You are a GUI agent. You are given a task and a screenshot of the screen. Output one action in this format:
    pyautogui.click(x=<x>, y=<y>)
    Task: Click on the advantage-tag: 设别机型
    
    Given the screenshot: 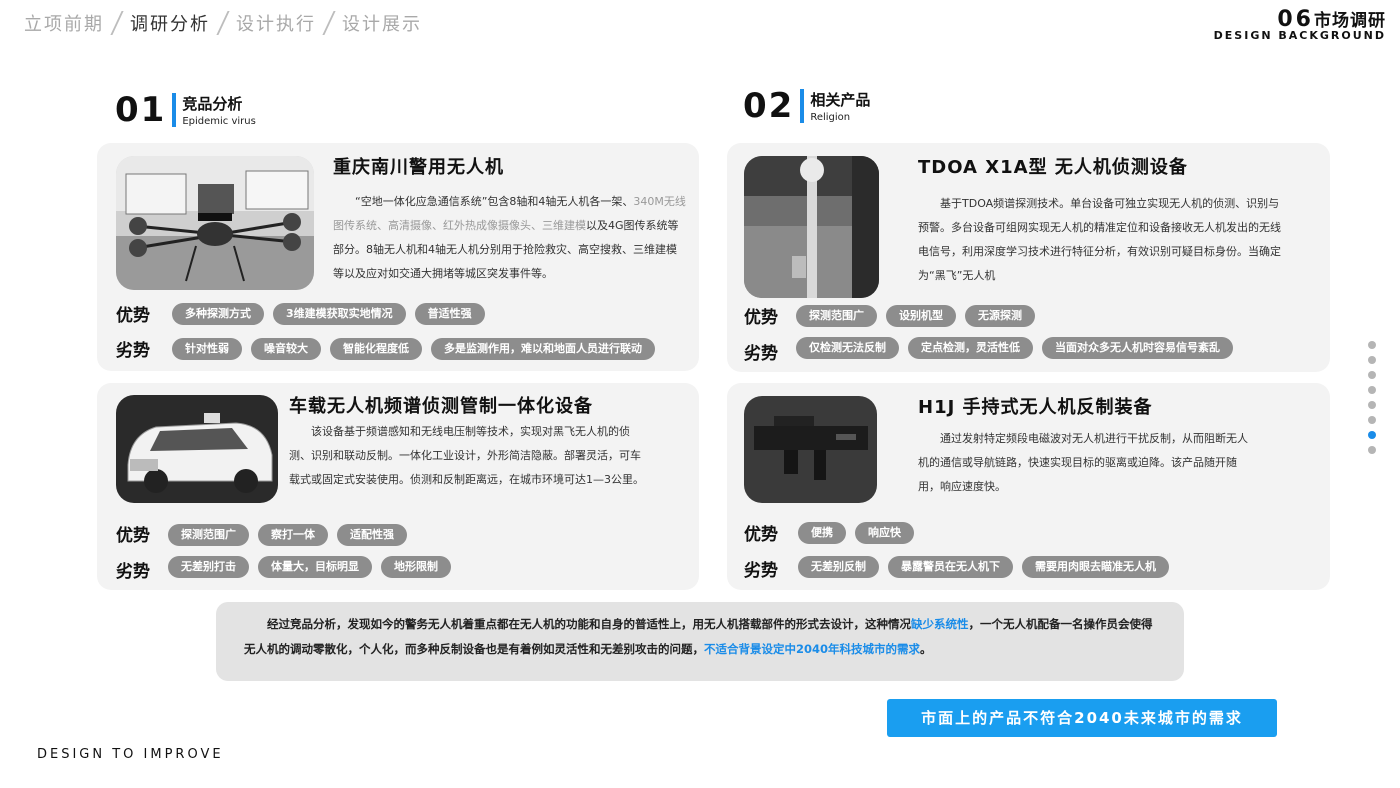 What is the action you would take?
    pyautogui.click(x=921, y=316)
    